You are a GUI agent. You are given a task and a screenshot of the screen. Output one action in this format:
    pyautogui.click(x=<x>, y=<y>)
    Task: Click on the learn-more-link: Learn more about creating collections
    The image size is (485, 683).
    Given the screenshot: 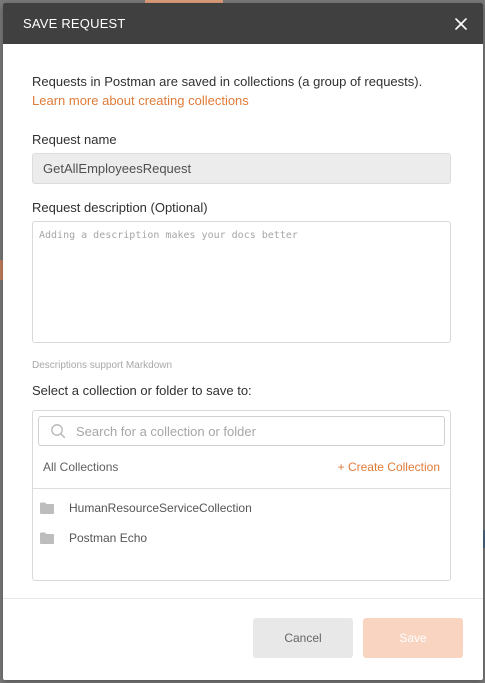 What is the action you would take?
    pyautogui.click(x=140, y=100)
    